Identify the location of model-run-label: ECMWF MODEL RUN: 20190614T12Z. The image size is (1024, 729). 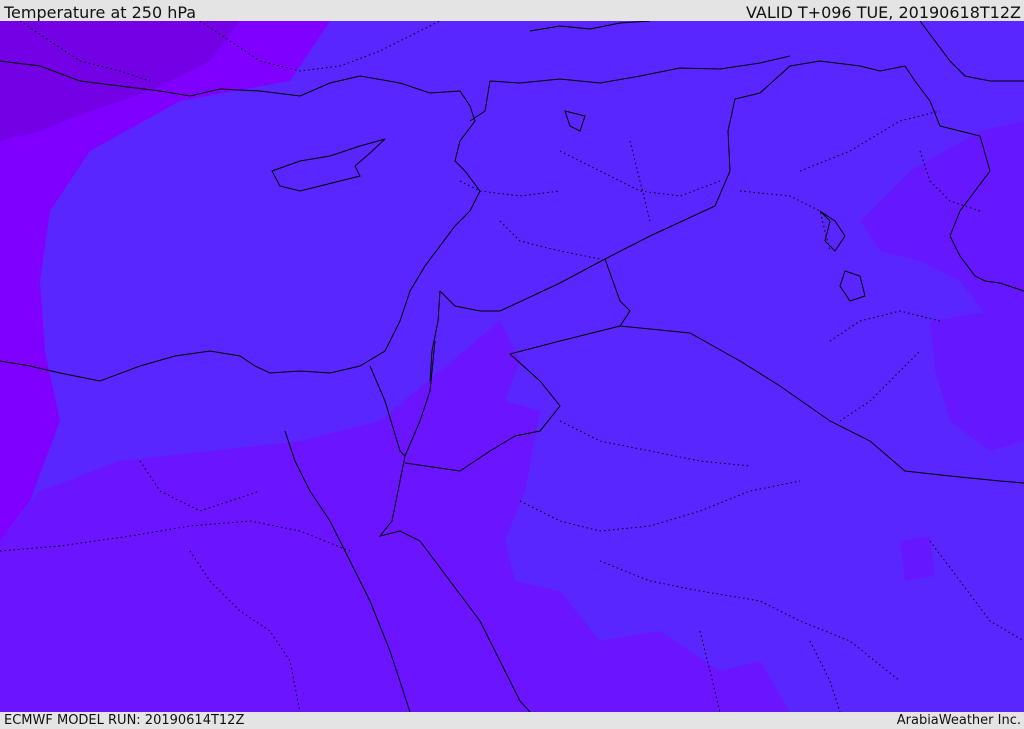
(124, 720).